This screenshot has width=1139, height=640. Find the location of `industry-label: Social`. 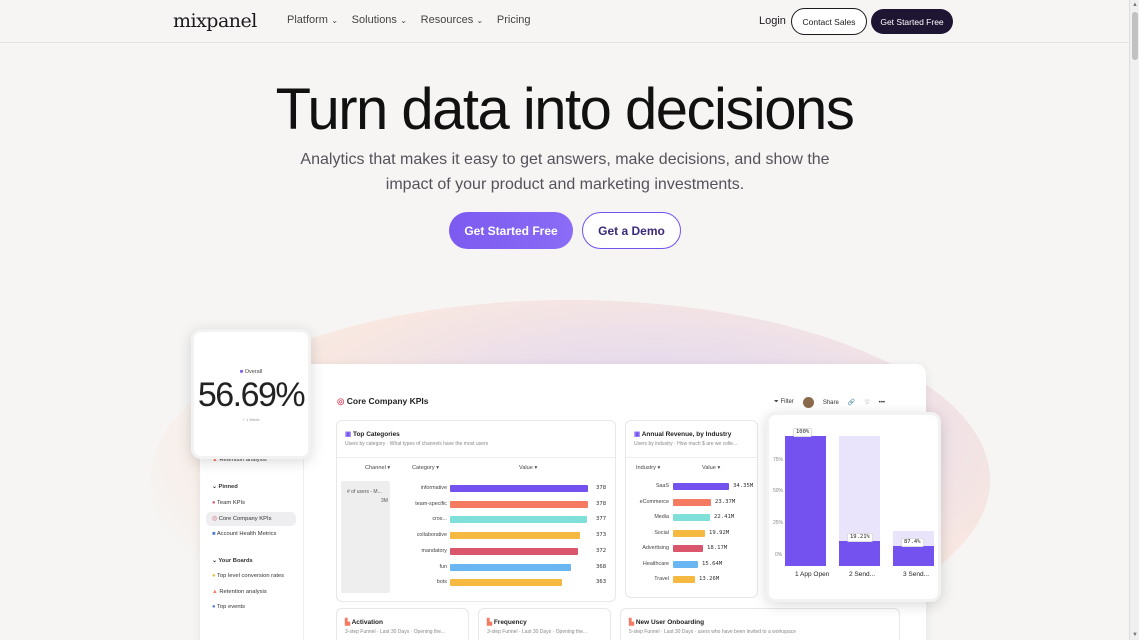

industry-label: Social is located at coordinates (661, 532).